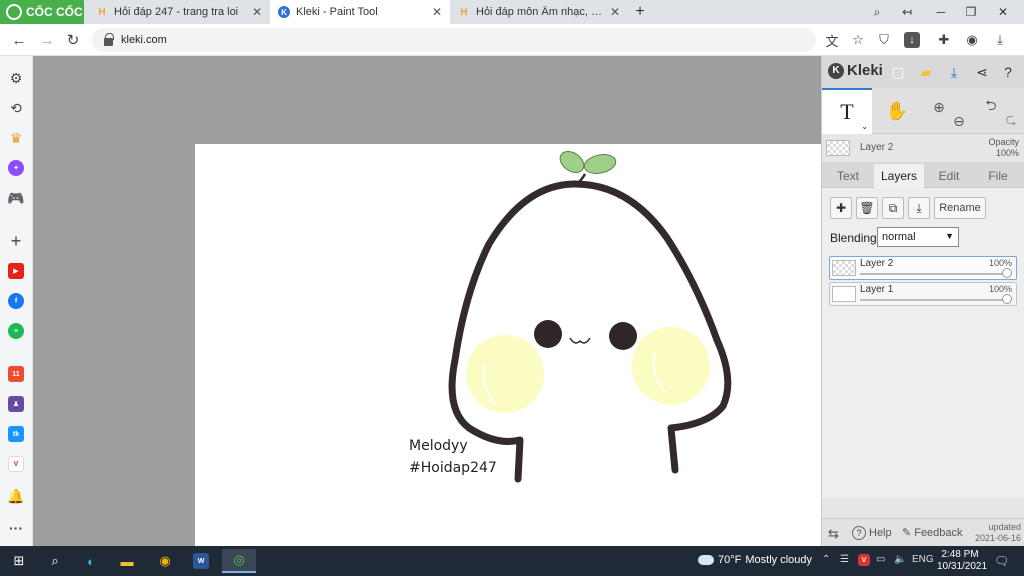 This screenshot has height=576, width=1024. Describe the element at coordinates (865, 70) in the screenshot. I see `kleki-brand-text: Kleki` at that location.